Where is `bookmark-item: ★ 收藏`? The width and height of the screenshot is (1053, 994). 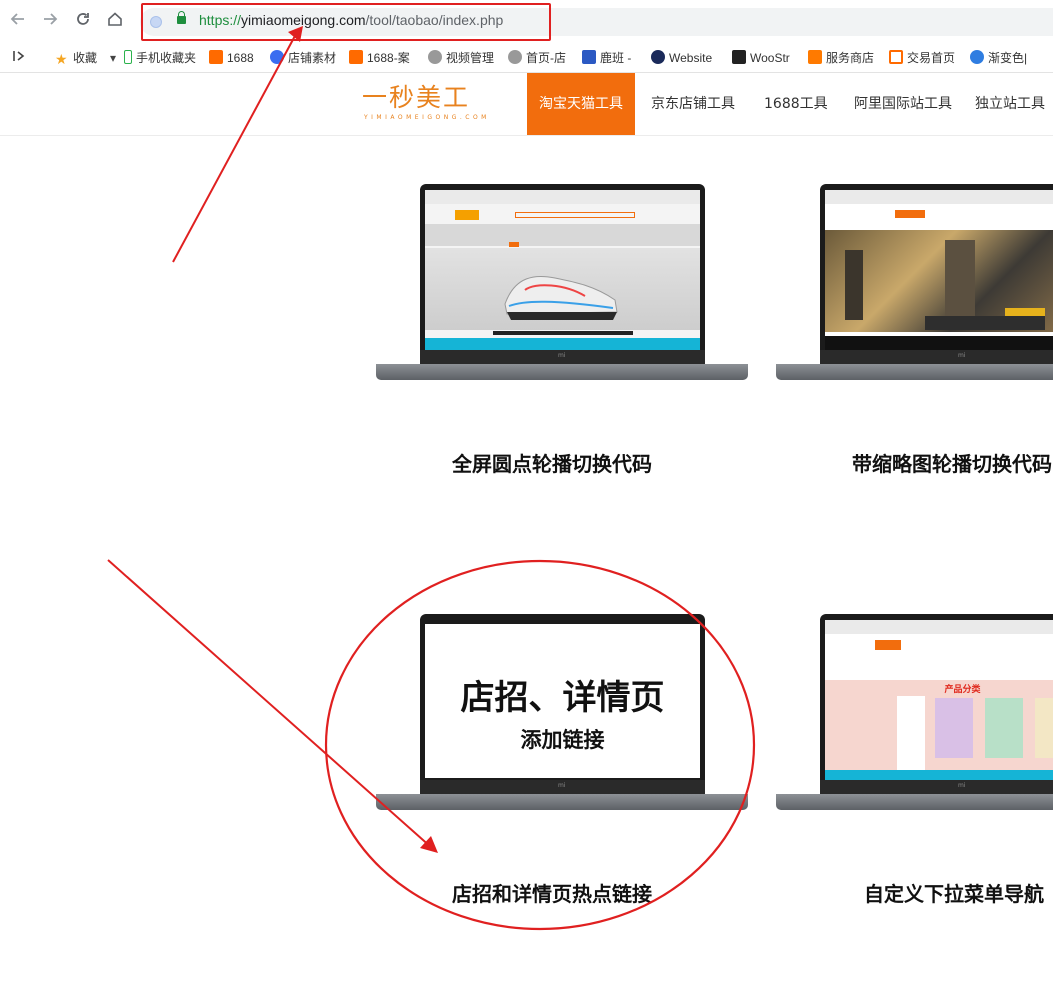 bookmark-item: ★ 收藏 is located at coordinates (85, 58).